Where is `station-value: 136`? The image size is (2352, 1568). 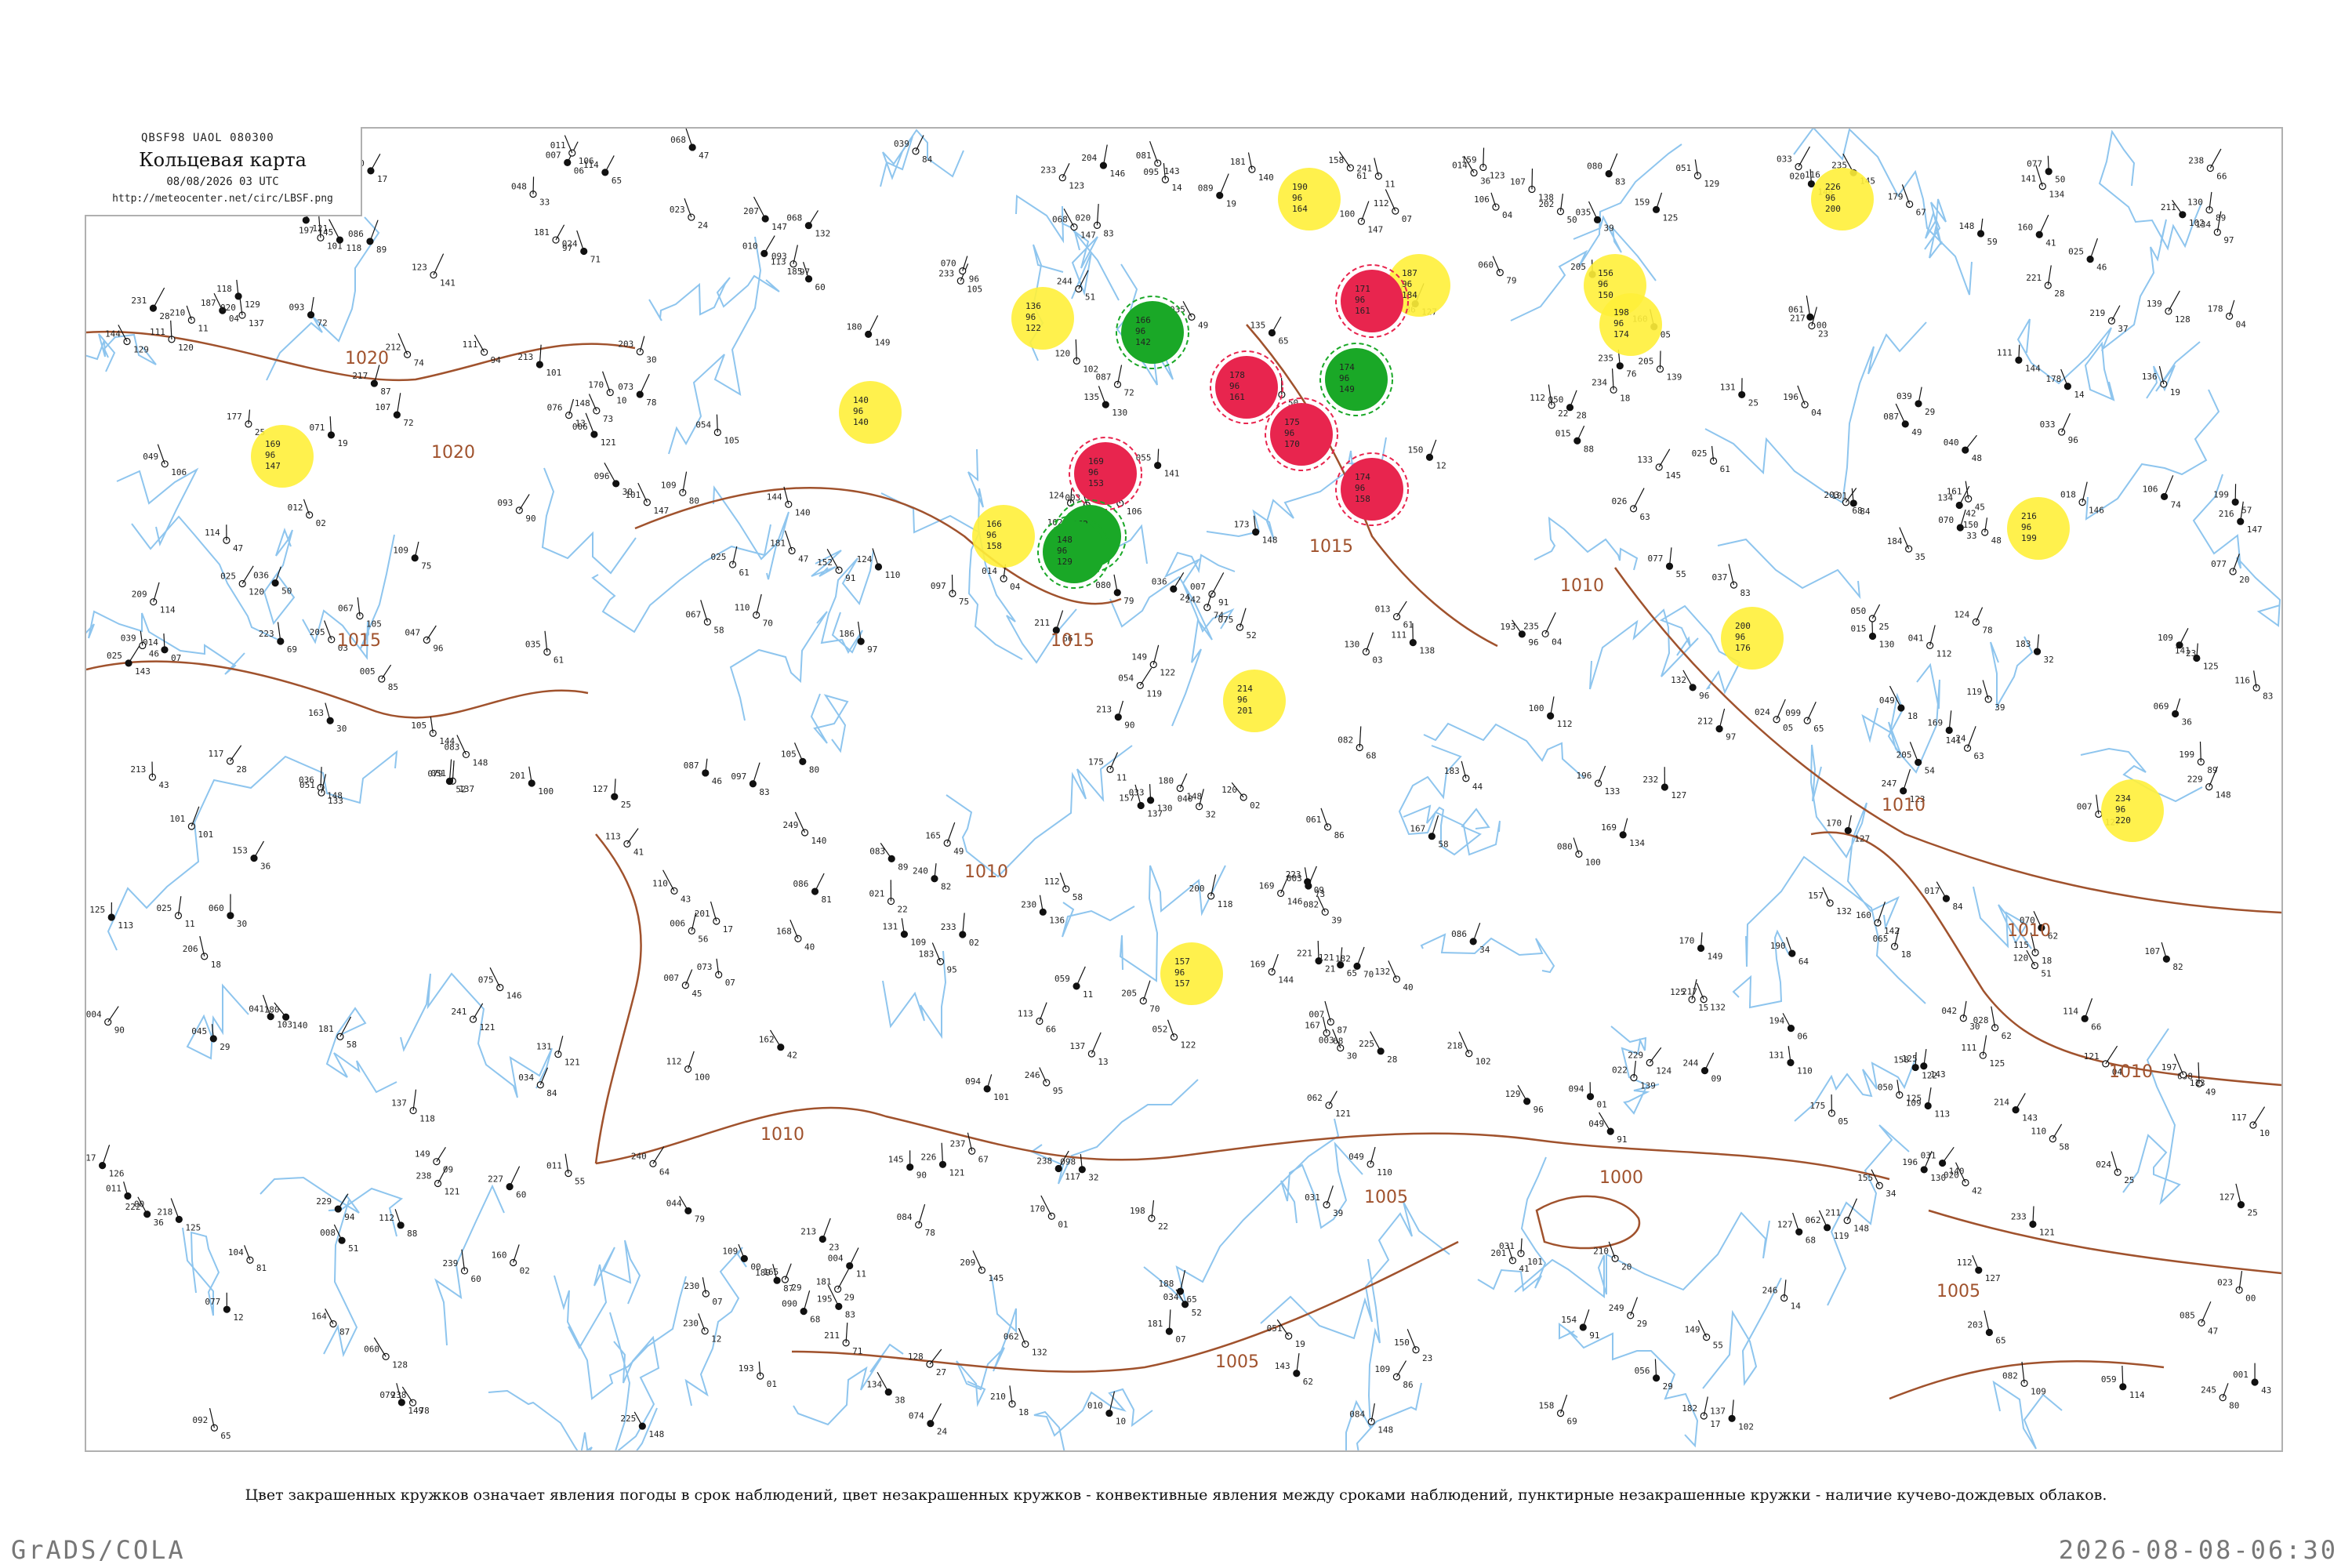
station-value: 136 is located at coordinates (2150, 377).